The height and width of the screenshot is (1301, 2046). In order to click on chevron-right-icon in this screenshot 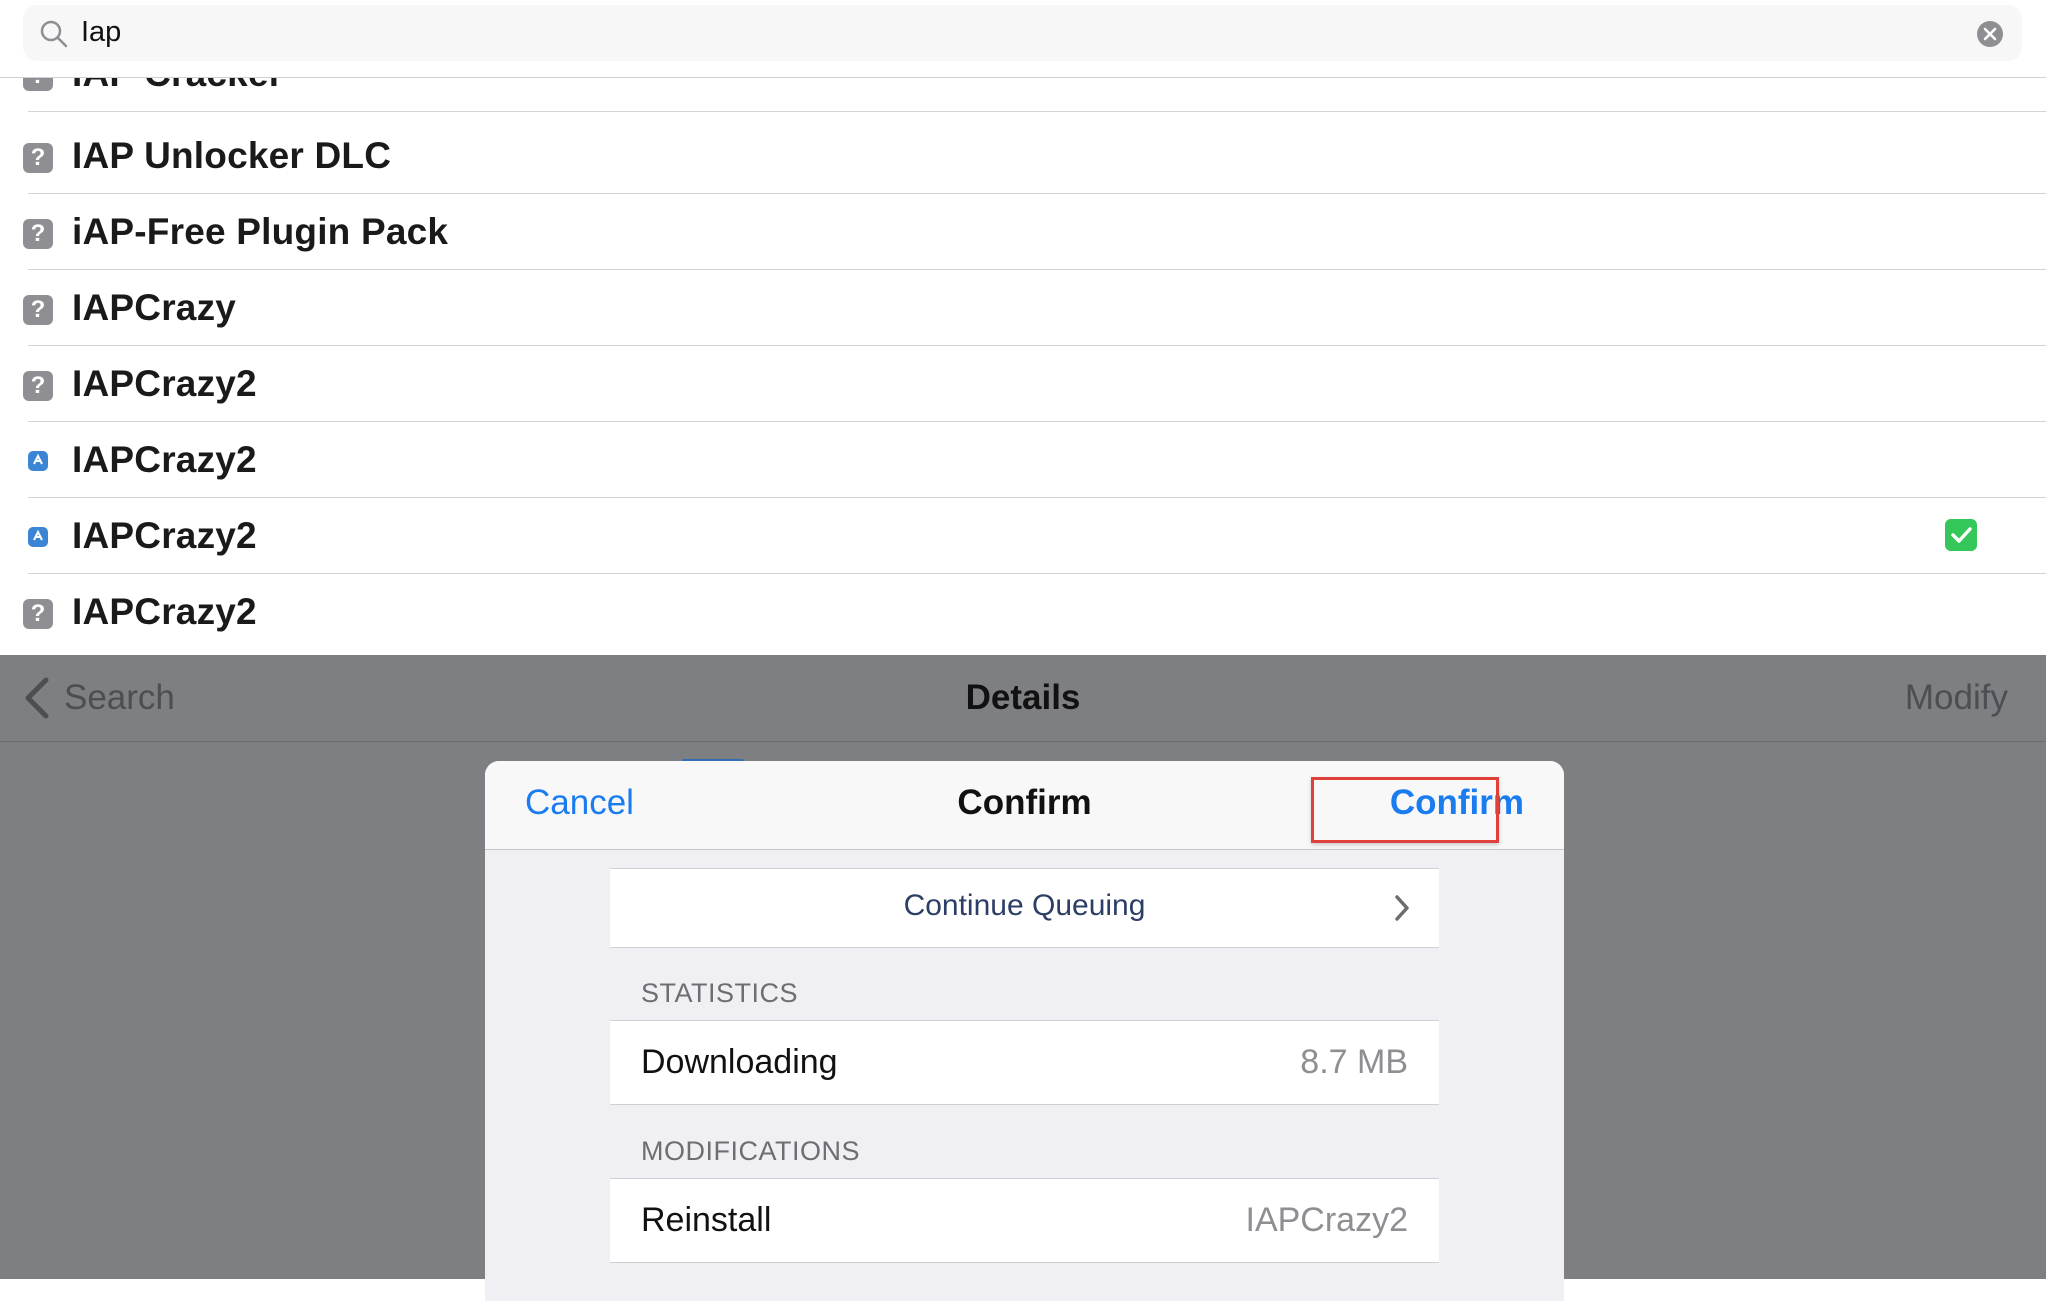, I will do `click(1402, 908)`.